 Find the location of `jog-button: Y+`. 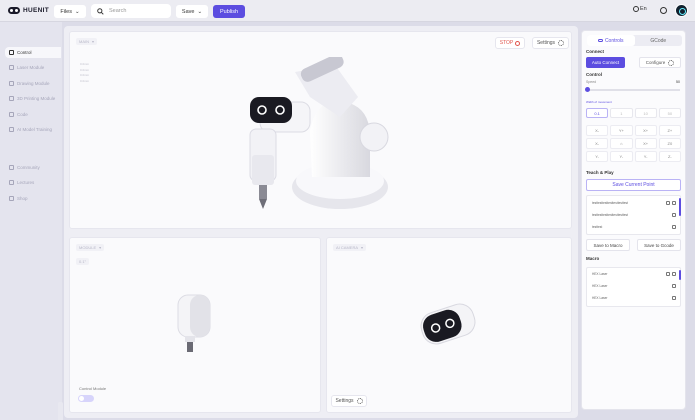

jog-button: Y+ is located at coordinates (621, 130).